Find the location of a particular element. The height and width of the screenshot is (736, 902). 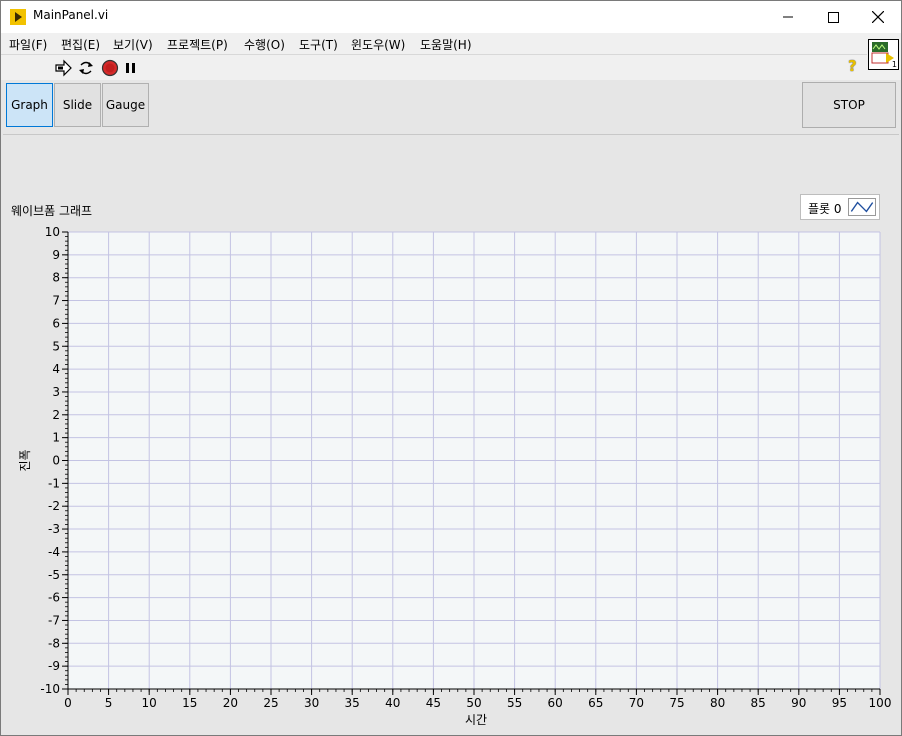

plot-line-swatch-icon is located at coordinates (862, 207).